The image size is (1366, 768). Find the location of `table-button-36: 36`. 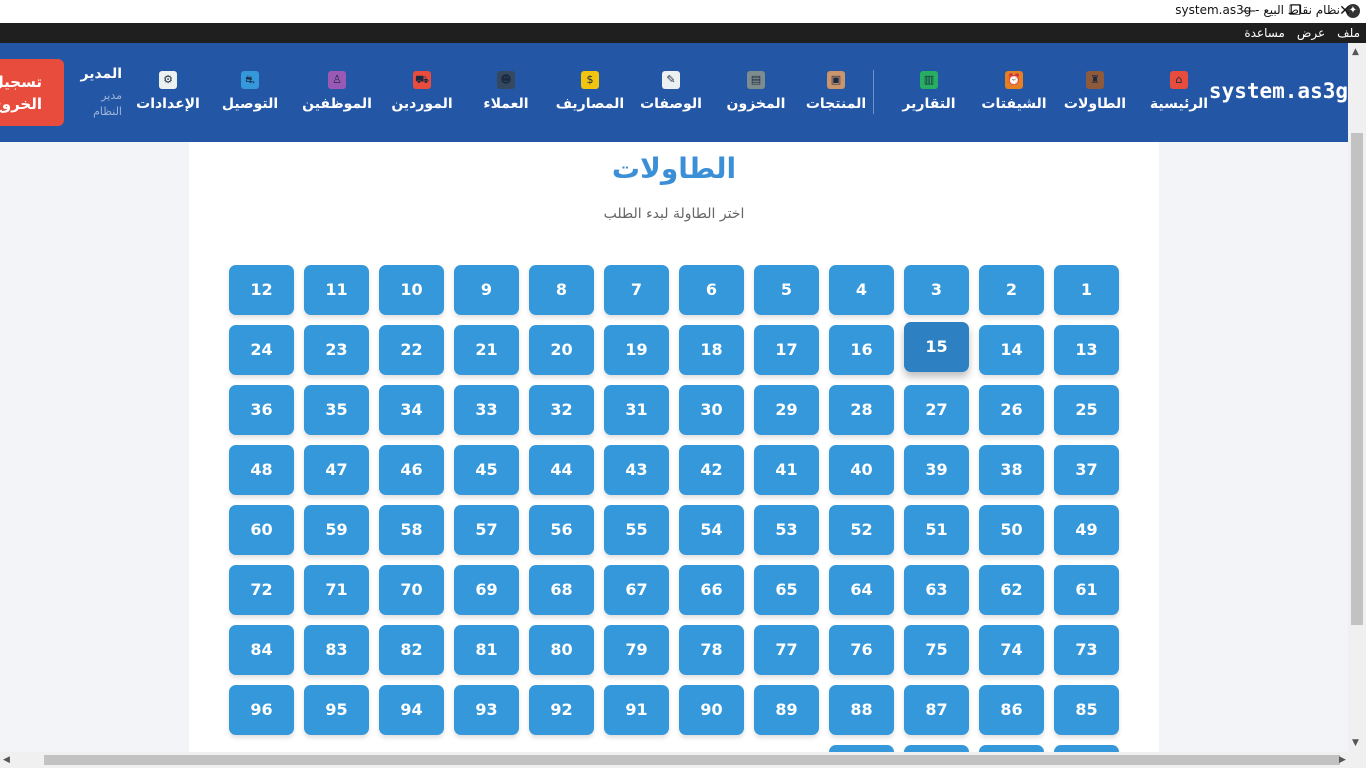

table-button-36: 36 is located at coordinates (261, 410).